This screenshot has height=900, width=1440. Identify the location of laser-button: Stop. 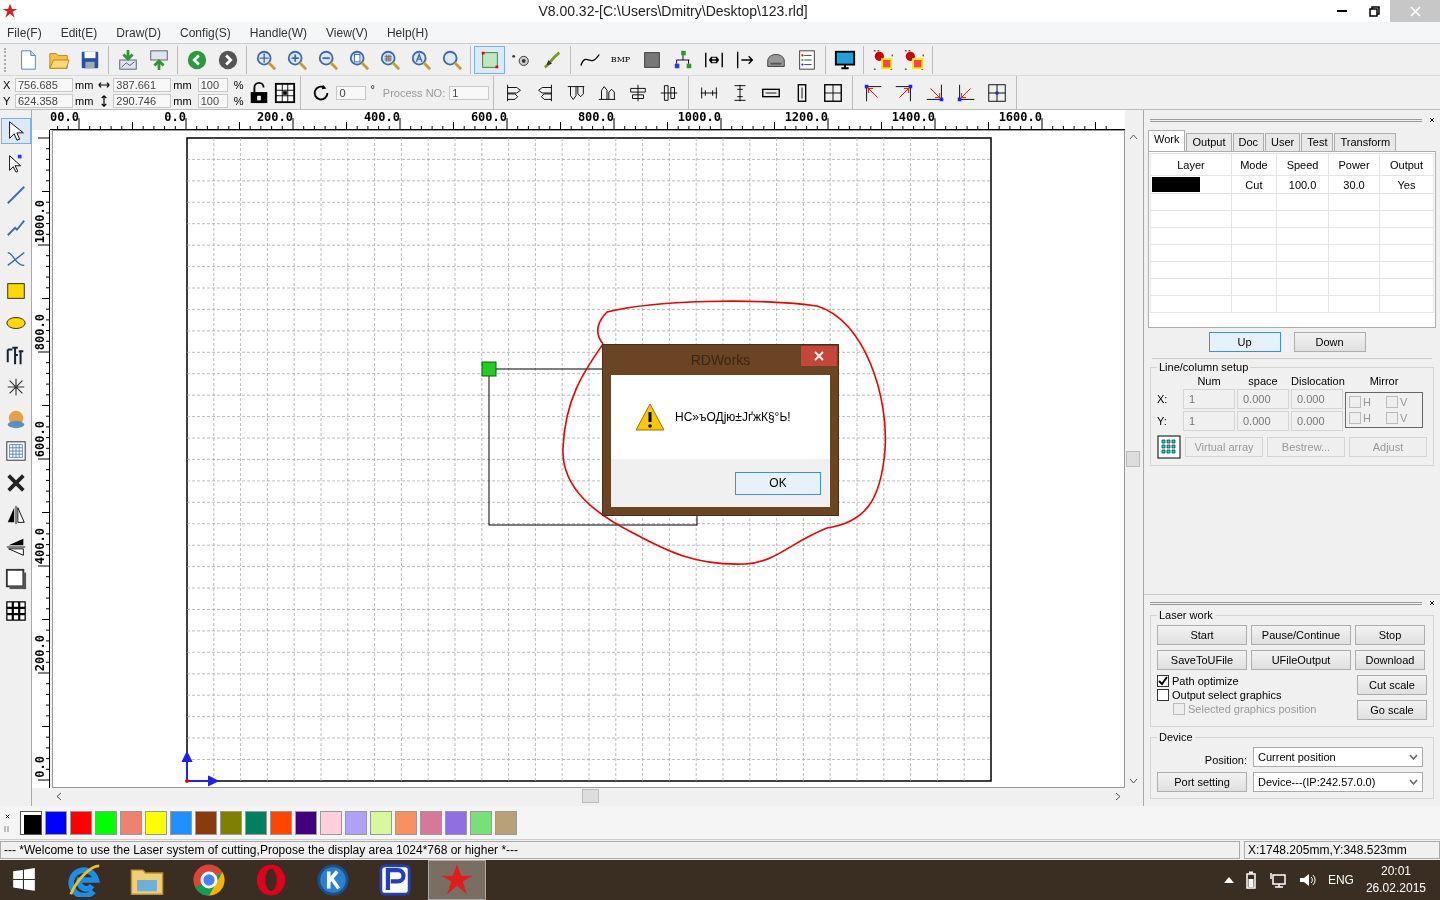
(1390, 635).